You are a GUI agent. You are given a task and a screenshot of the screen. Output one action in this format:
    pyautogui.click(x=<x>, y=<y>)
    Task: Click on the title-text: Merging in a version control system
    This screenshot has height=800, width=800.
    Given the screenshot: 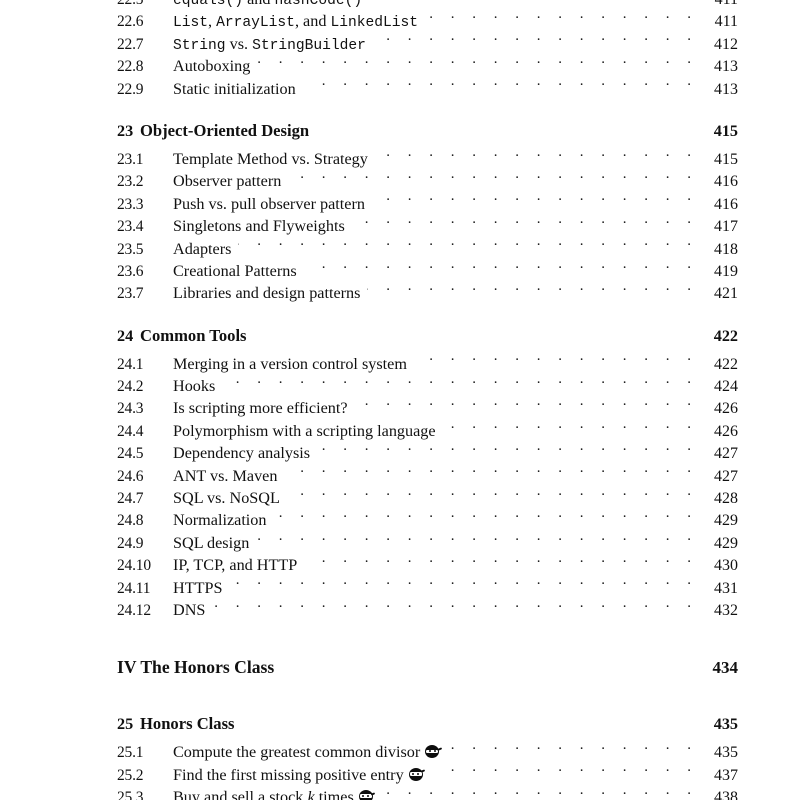 What is the action you would take?
    pyautogui.click(x=290, y=363)
    